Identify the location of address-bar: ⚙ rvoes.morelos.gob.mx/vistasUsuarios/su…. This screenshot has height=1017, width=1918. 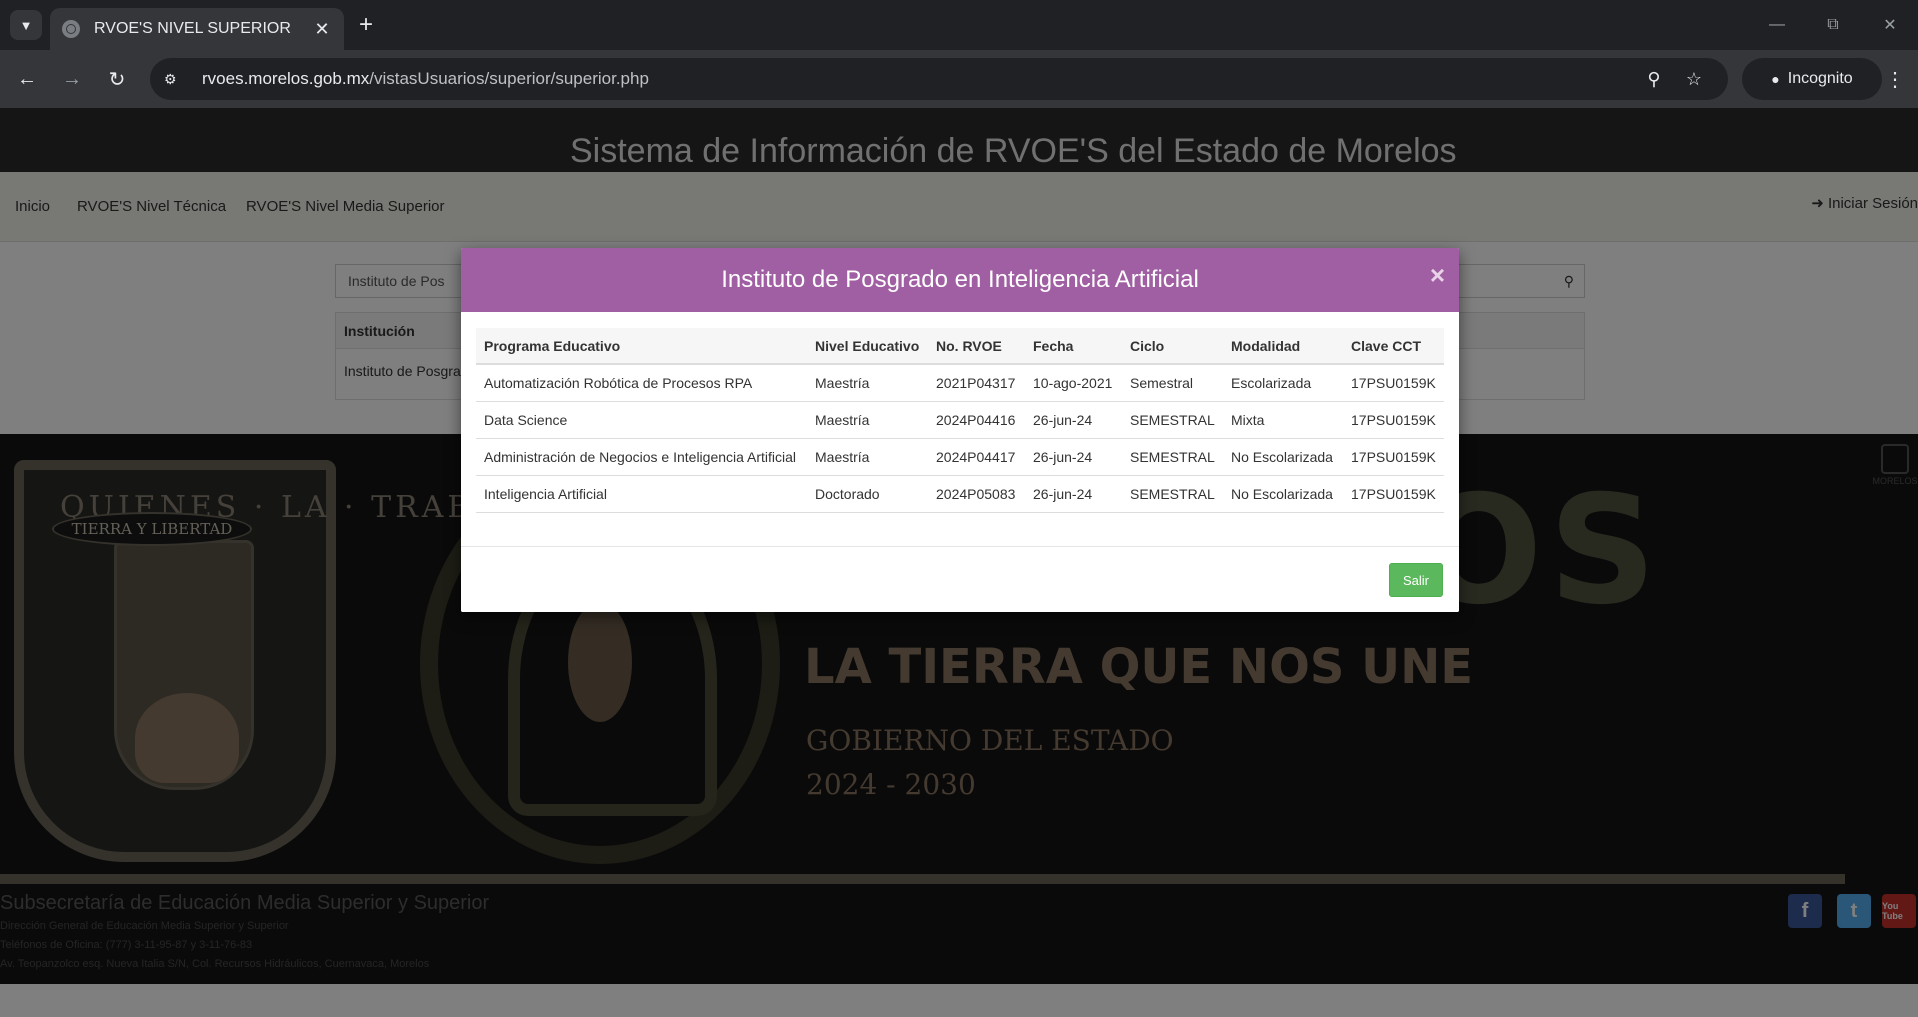
(939, 79).